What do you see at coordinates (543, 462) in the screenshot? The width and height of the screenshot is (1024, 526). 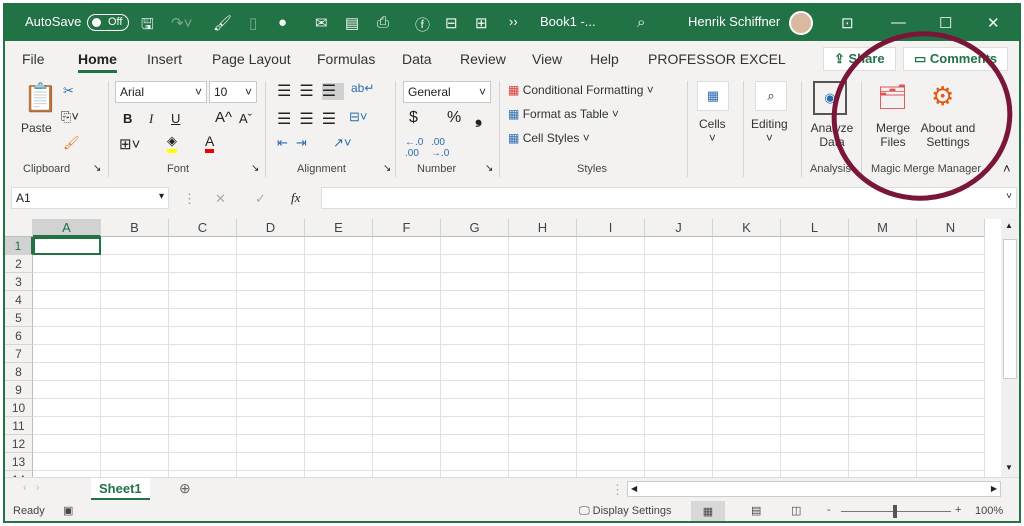 I see `cell-H13` at bounding box center [543, 462].